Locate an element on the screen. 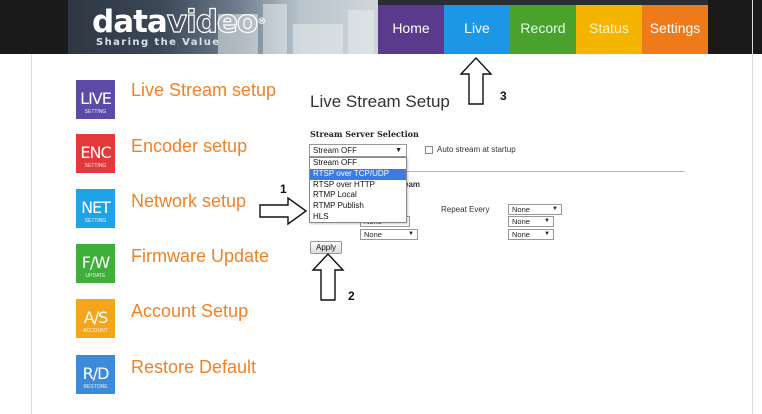 The image size is (762, 414). right-divider is located at coordinates (752, 207).